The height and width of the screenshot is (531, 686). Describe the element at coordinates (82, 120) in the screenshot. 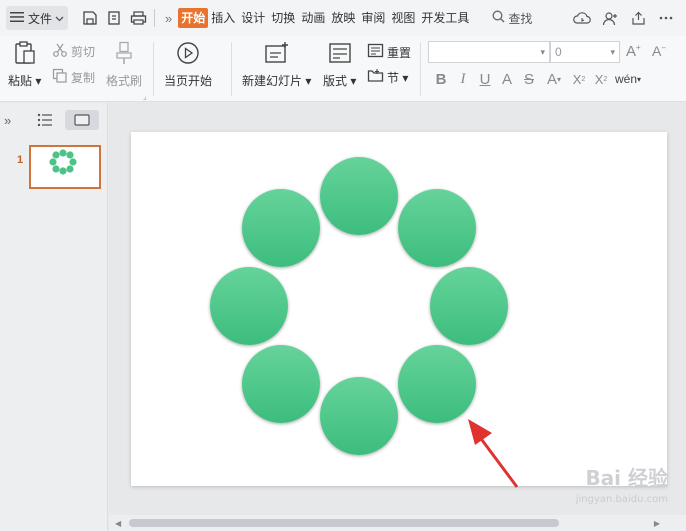

I see `slides-view-icon` at that location.